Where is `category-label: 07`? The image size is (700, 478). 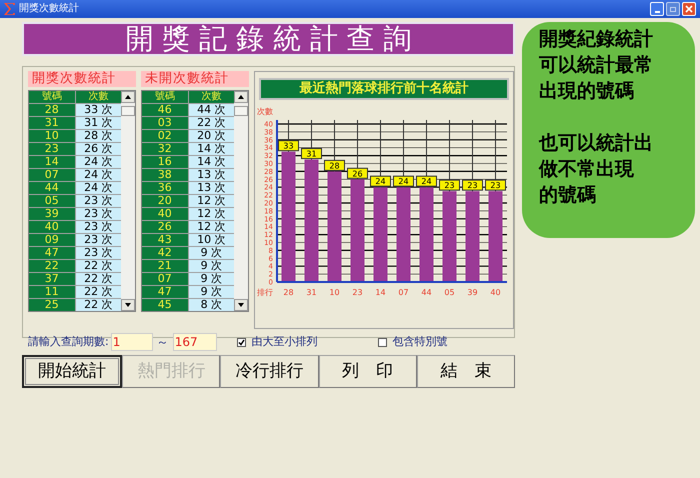
category-label: 07 is located at coordinates (403, 292).